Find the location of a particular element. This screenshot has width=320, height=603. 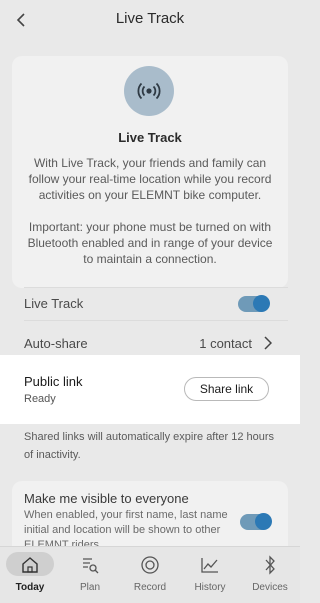

info-card-title: Live Track is located at coordinates (150, 137).